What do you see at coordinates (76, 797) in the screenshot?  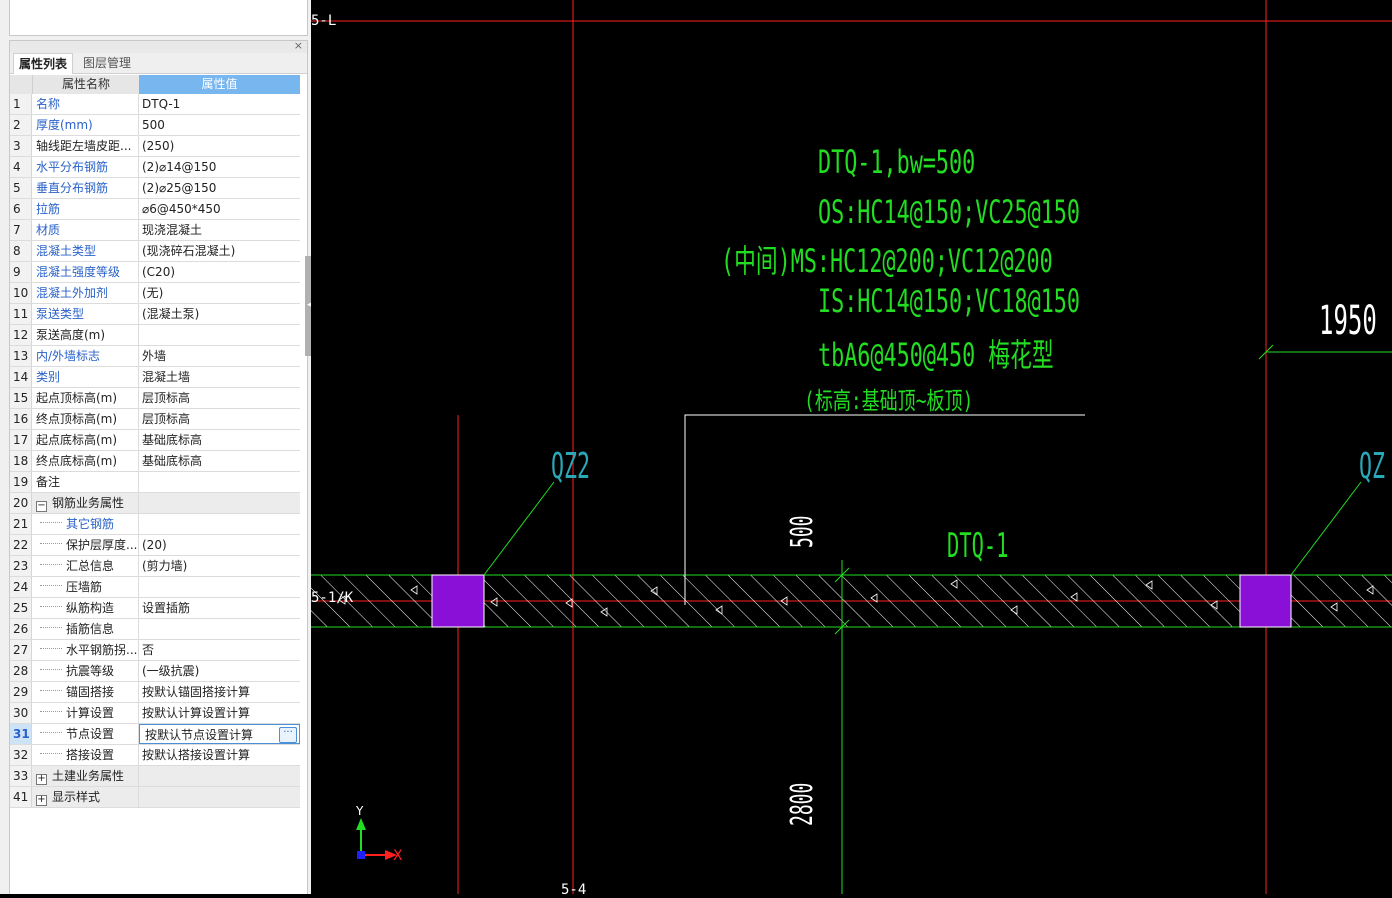 I see `property-name-label: 显示样式` at bounding box center [76, 797].